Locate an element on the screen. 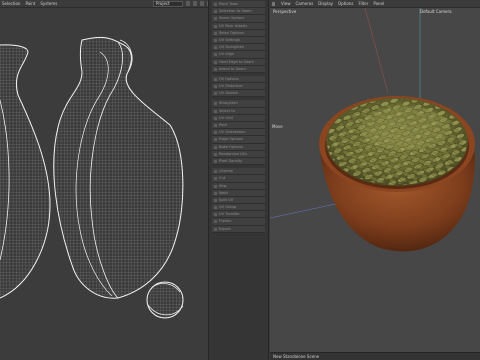 The height and width of the screenshot is (360, 480). tool-panel-item: Island to Seam is located at coordinates (238, 69).